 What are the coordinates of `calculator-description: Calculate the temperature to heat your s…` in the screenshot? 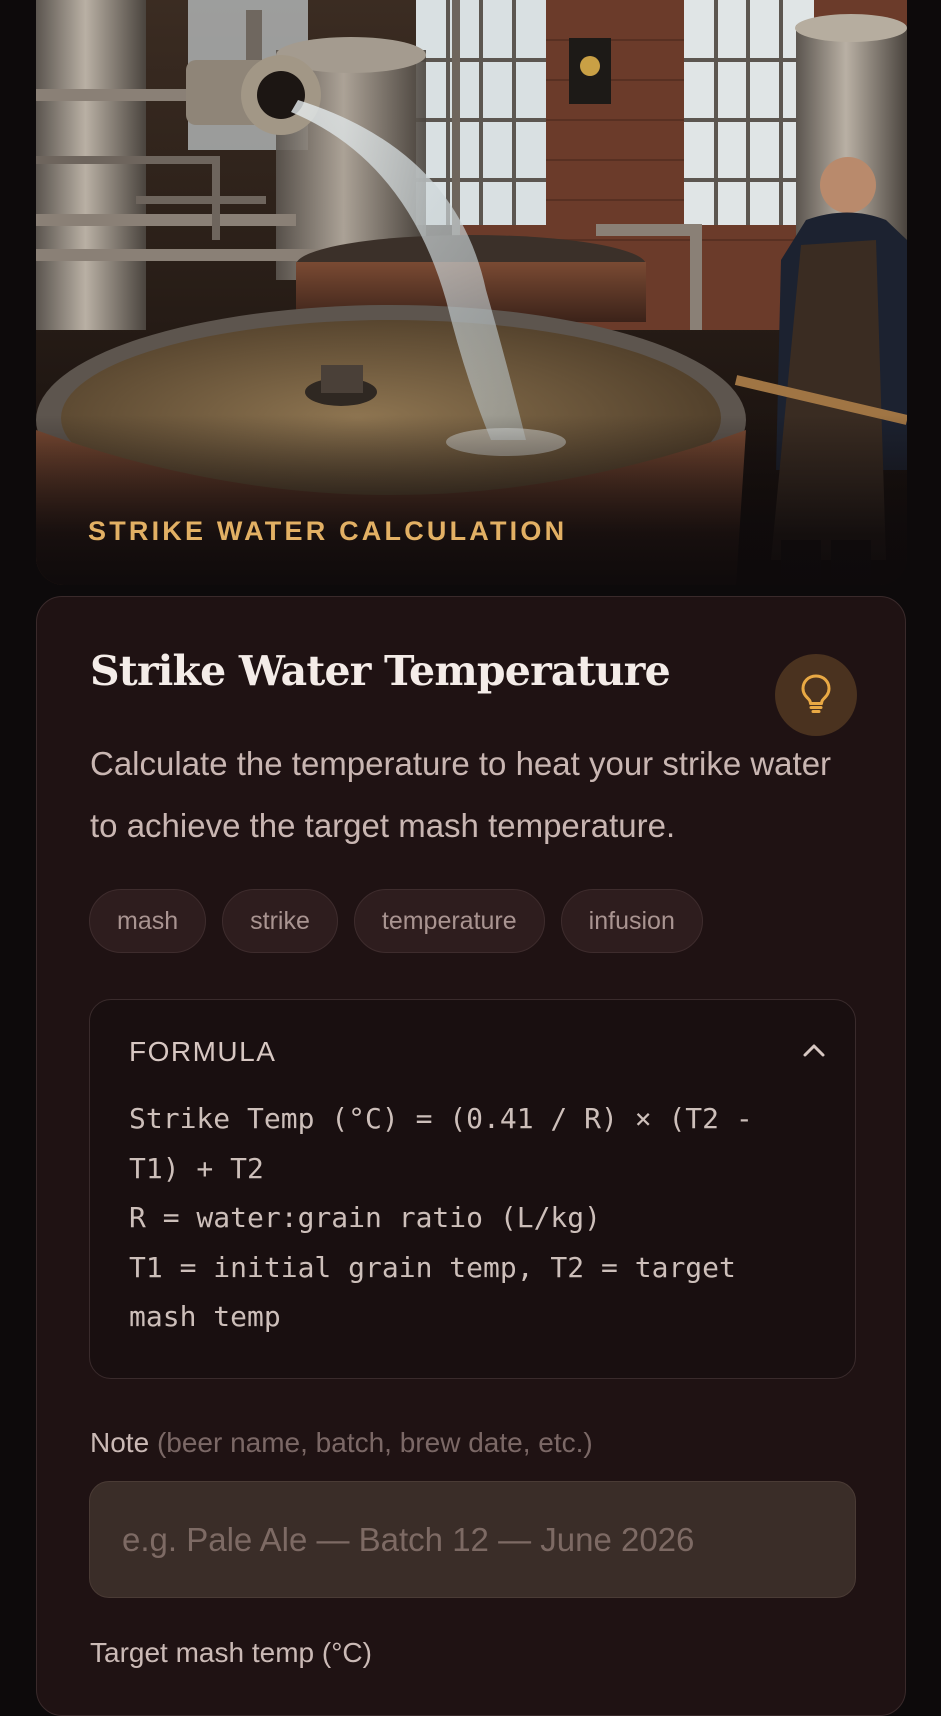 It's located at (461, 794).